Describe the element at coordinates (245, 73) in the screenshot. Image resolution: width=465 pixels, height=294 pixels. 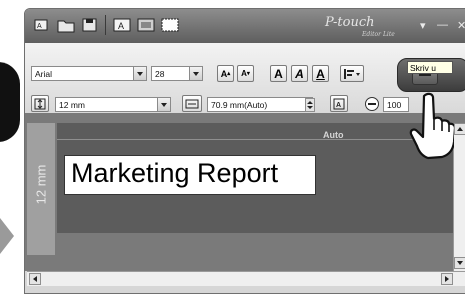
I see `shrink-font-button: A ▾` at that location.